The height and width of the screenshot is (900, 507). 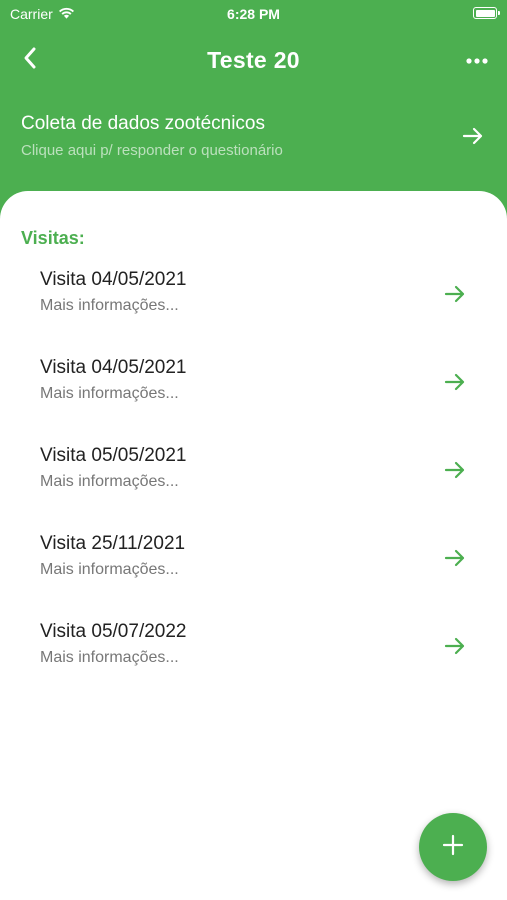 What do you see at coordinates (113, 455) in the screenshot?
I see `visit-date: Visita 05/05/2021` at bounding box center [113, 455].